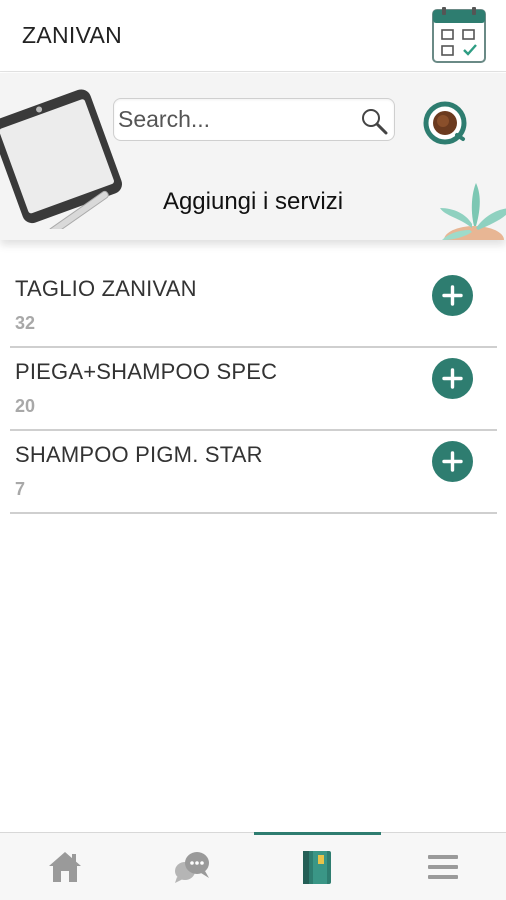 This screenshot has width=506, height=900. What do you see at coordinates (235, 119) in the screenshot?
I see `search-input` at bounding box center [235, 119].